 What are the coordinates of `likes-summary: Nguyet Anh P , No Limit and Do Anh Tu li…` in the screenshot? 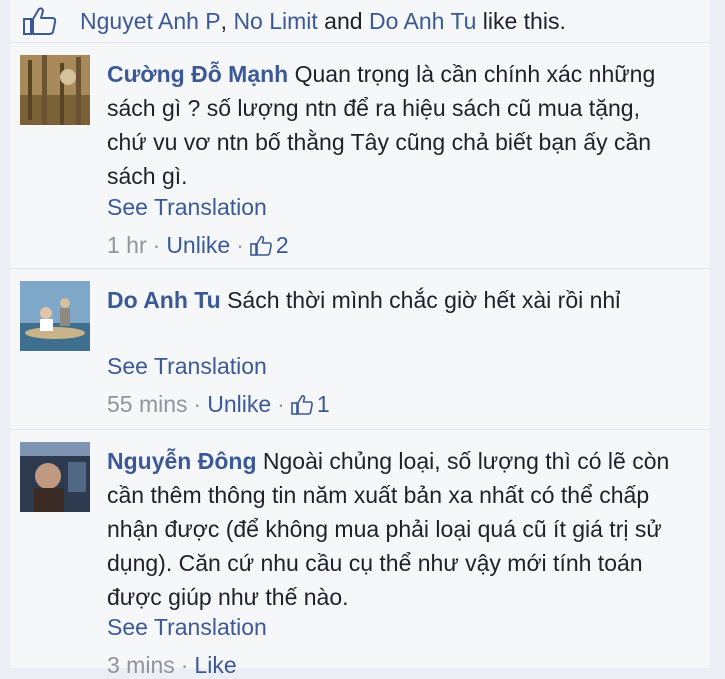 It's located at (360, 21).